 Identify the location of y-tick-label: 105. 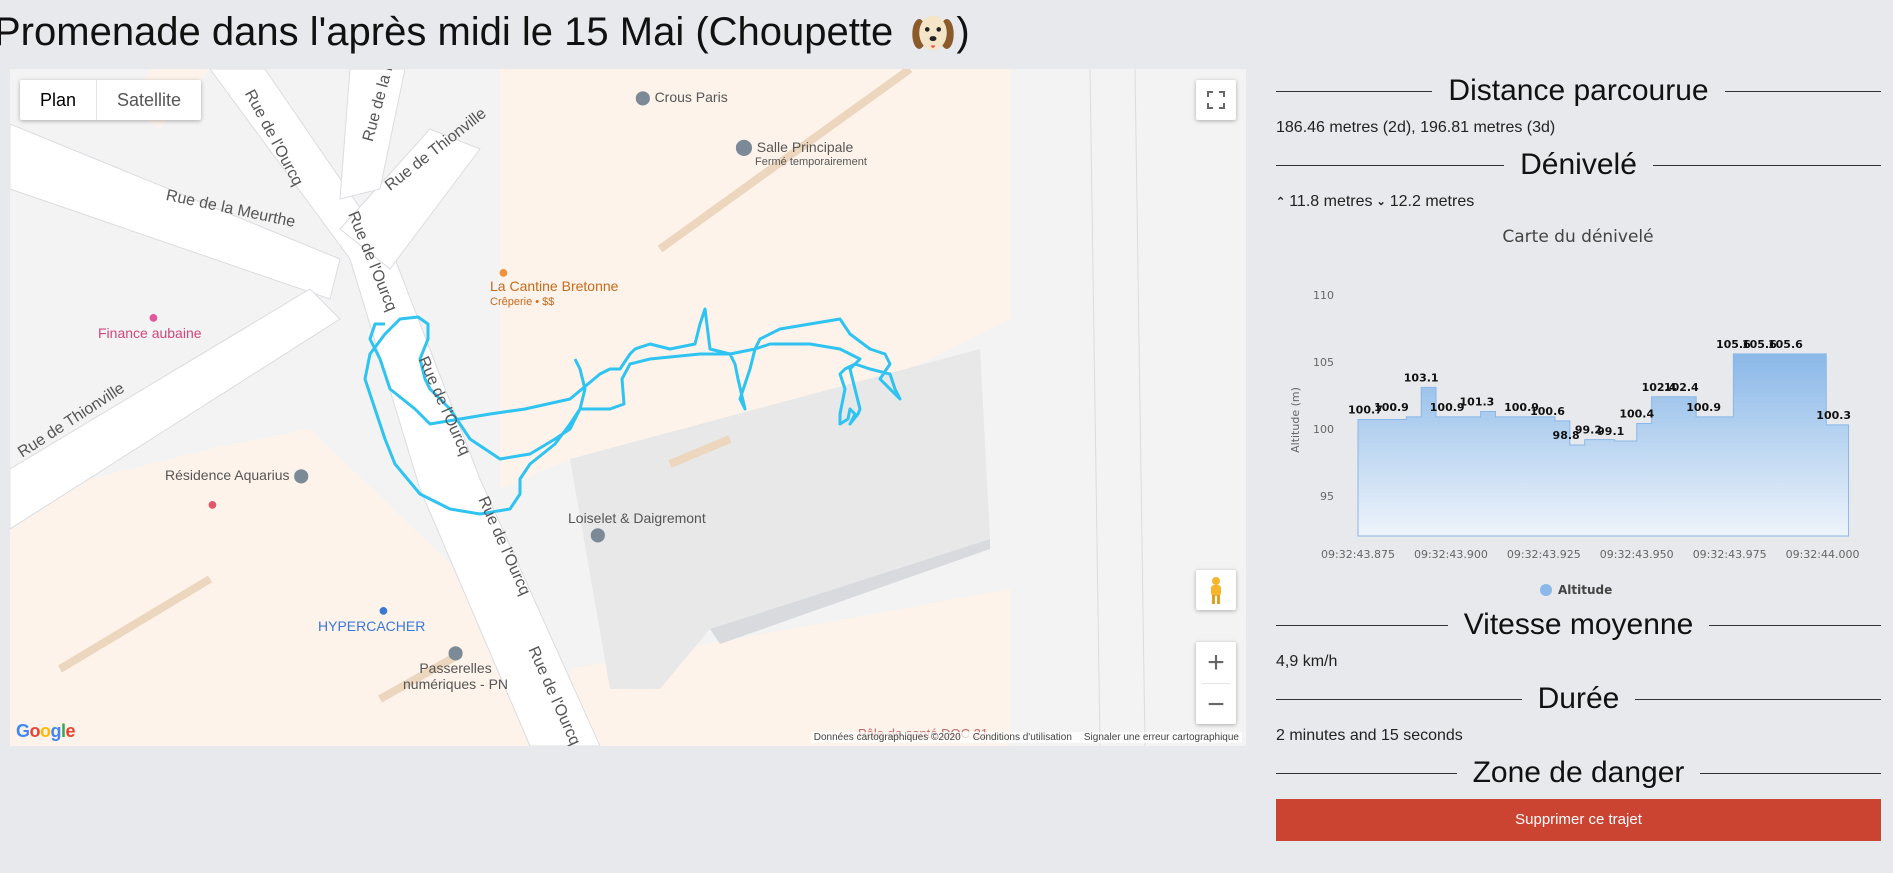
(1323, 362).